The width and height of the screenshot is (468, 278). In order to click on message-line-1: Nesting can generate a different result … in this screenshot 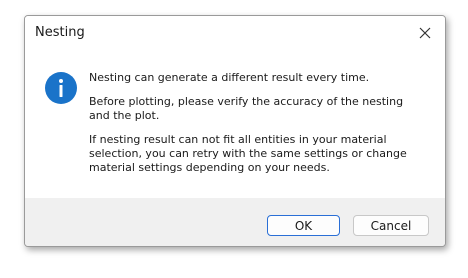, I will do `click(229, 77)`.